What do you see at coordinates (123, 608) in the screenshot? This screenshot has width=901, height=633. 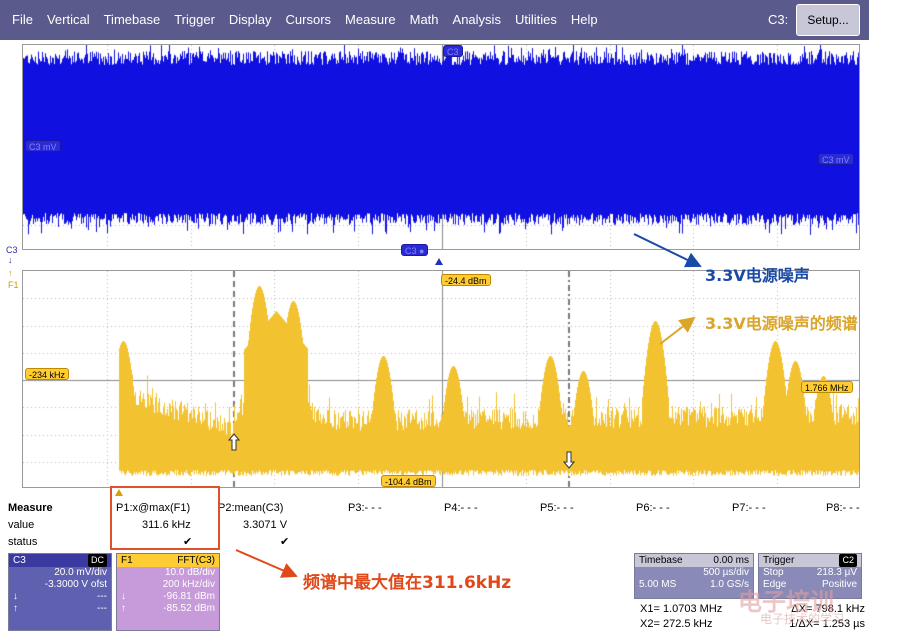 I see `f1-up-arrow-icon: ↑` at bounding box center [123, 608].